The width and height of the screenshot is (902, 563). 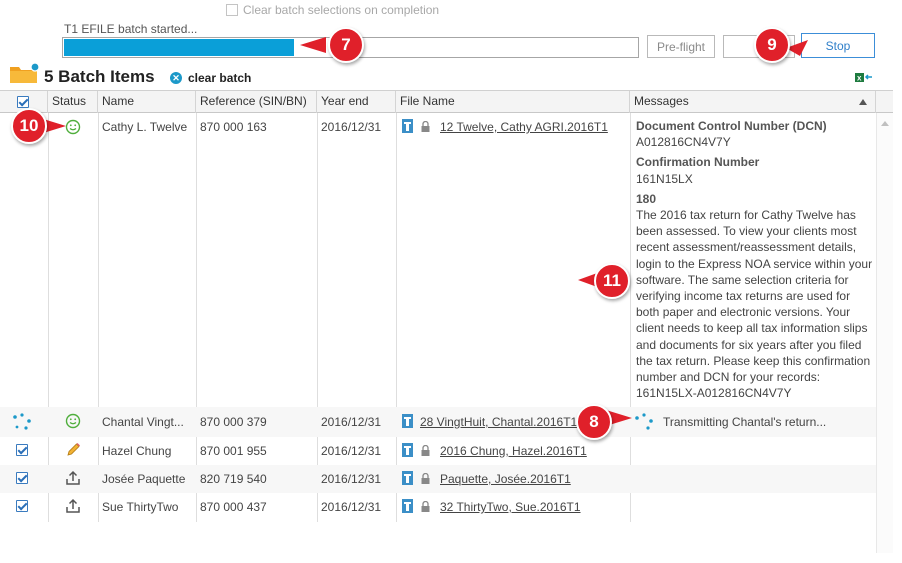 What do you see at coordinates (176, 78) in the screenshot?
I see `clear-batch-icon: ✕` at bounding box center [176, 78].